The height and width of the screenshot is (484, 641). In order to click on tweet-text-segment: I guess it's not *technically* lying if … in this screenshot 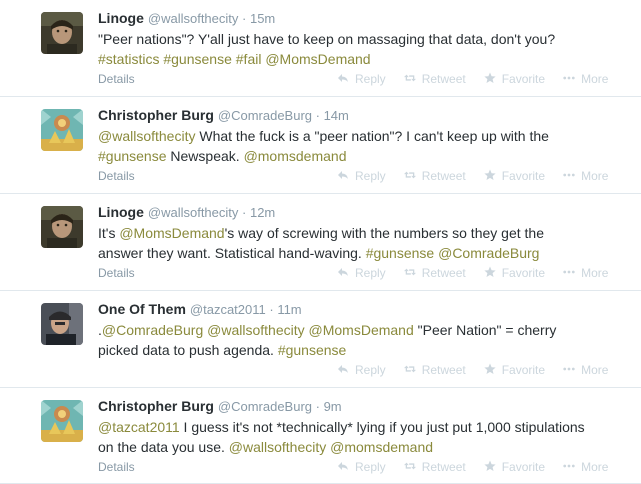, I will do `click(382, 427)`.